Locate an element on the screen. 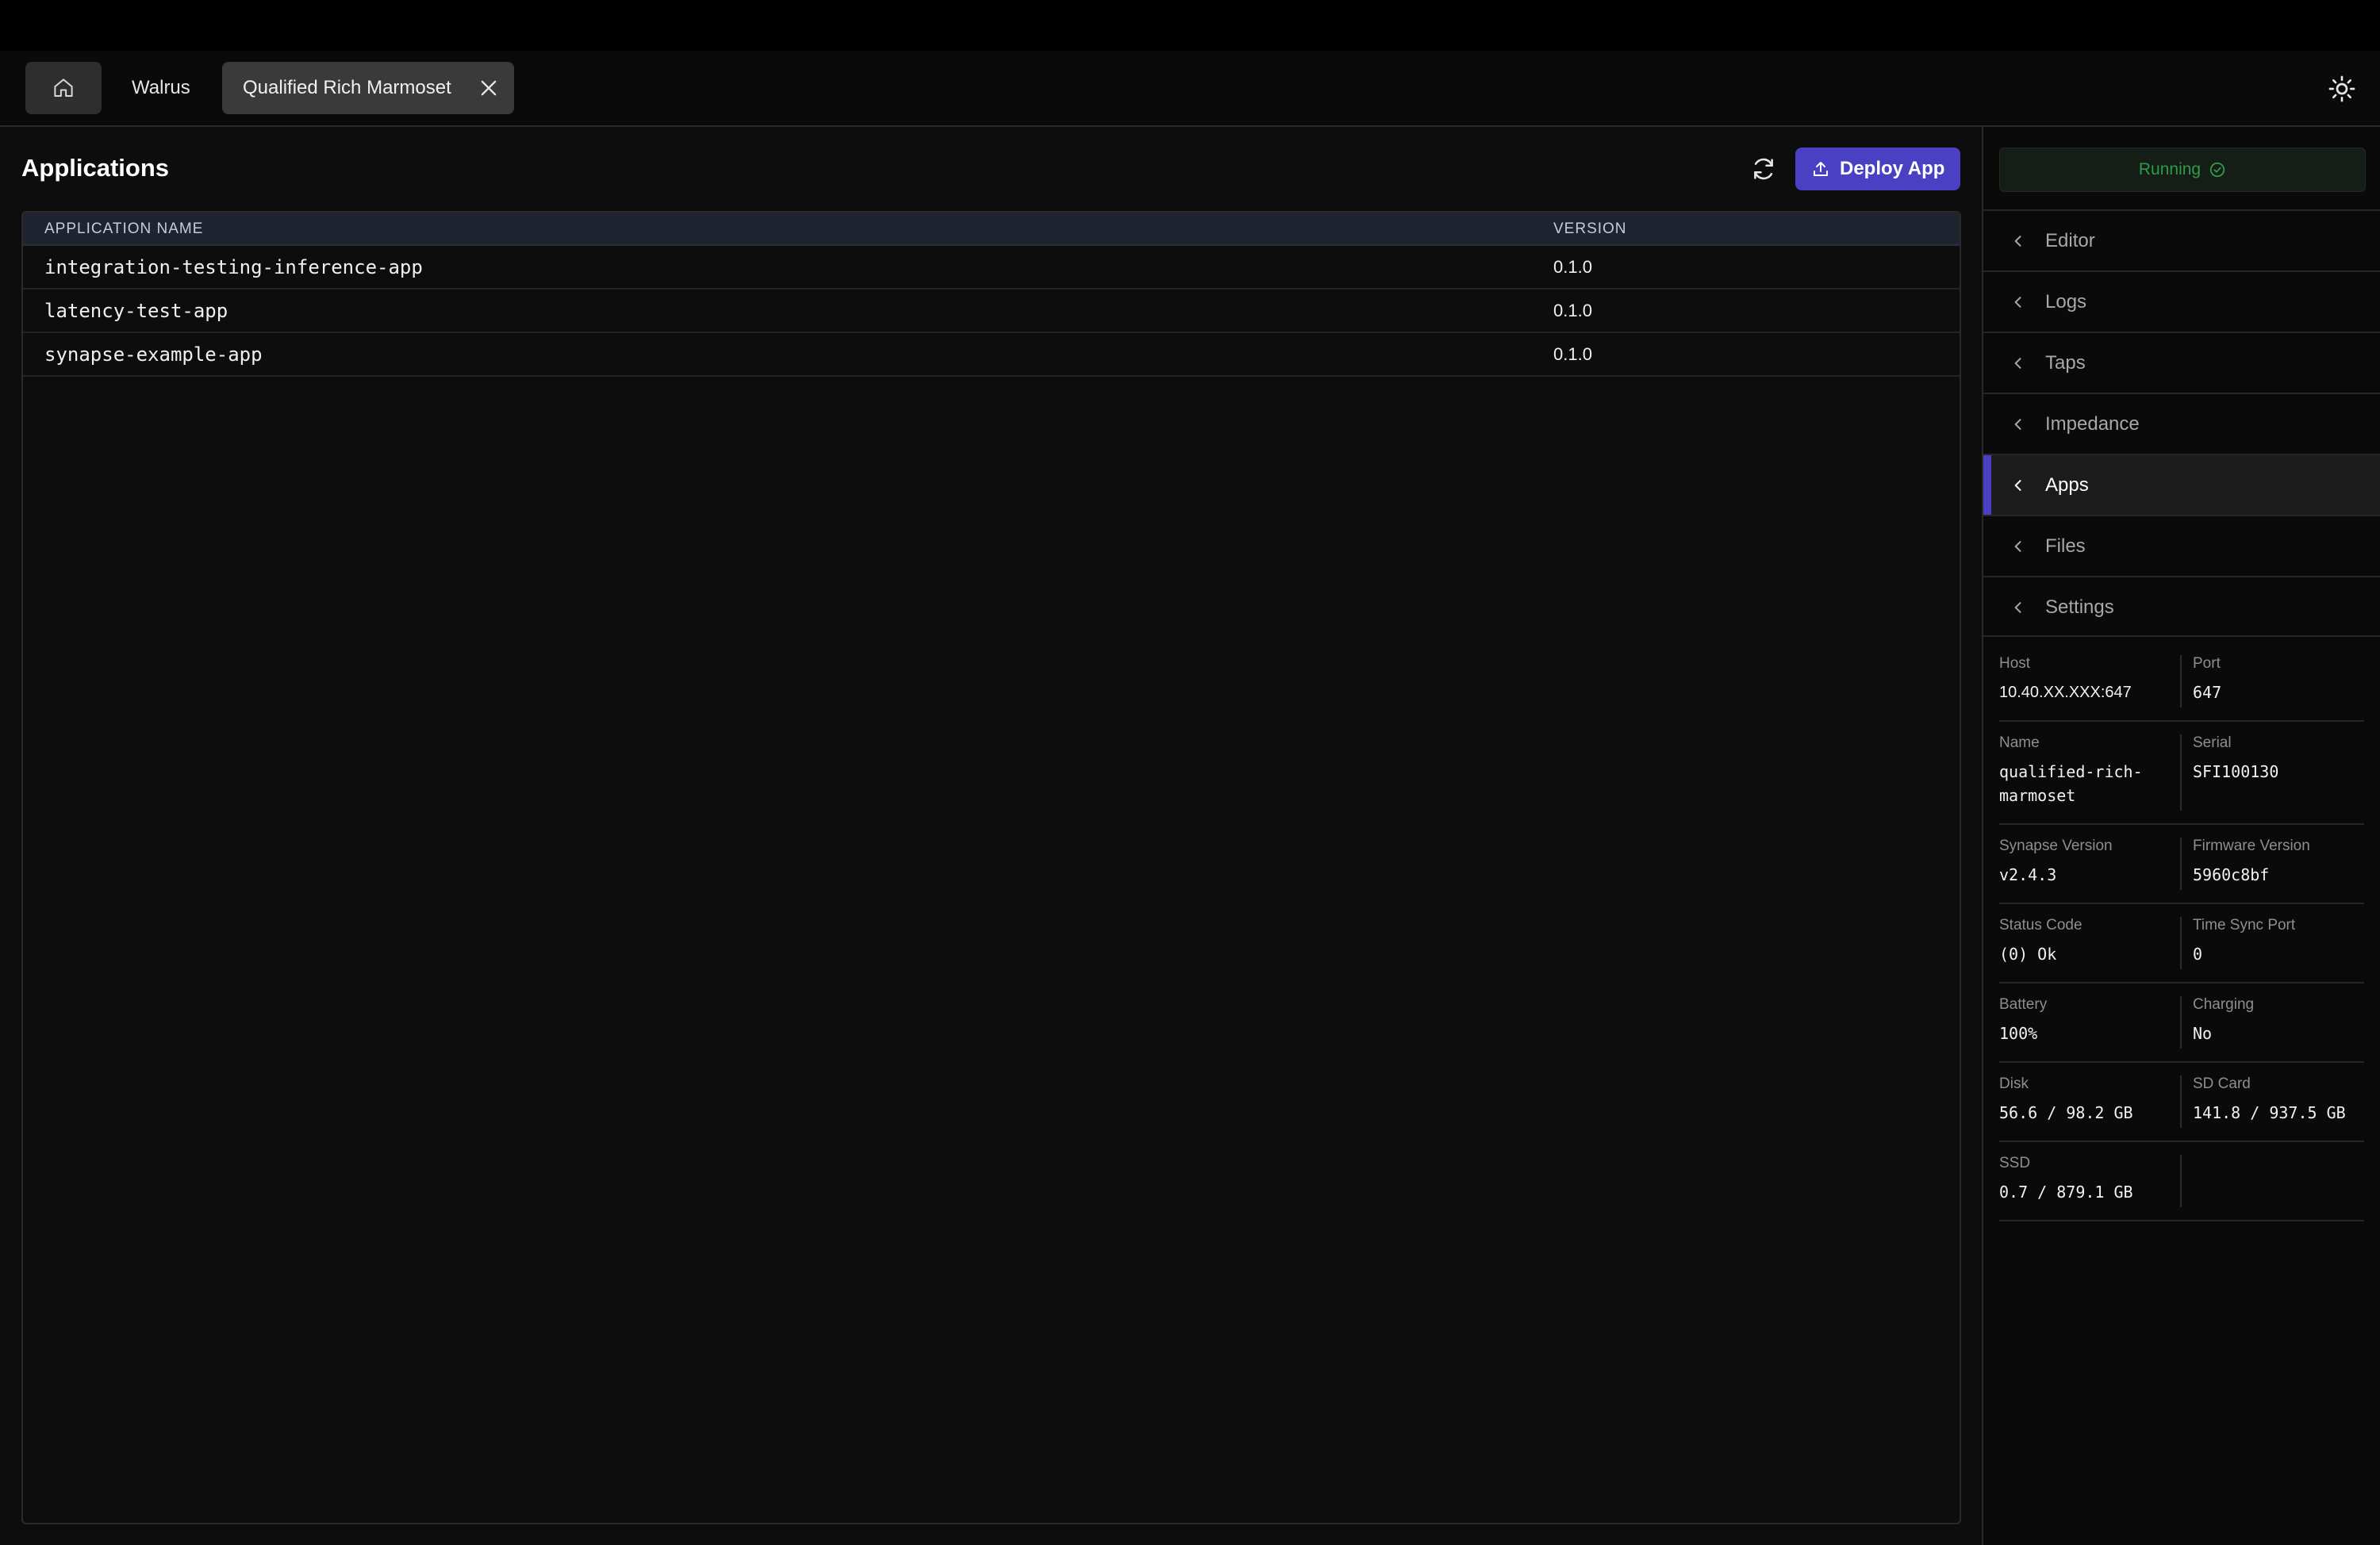  info-value: 647 is located at coordinates (2207, 692).